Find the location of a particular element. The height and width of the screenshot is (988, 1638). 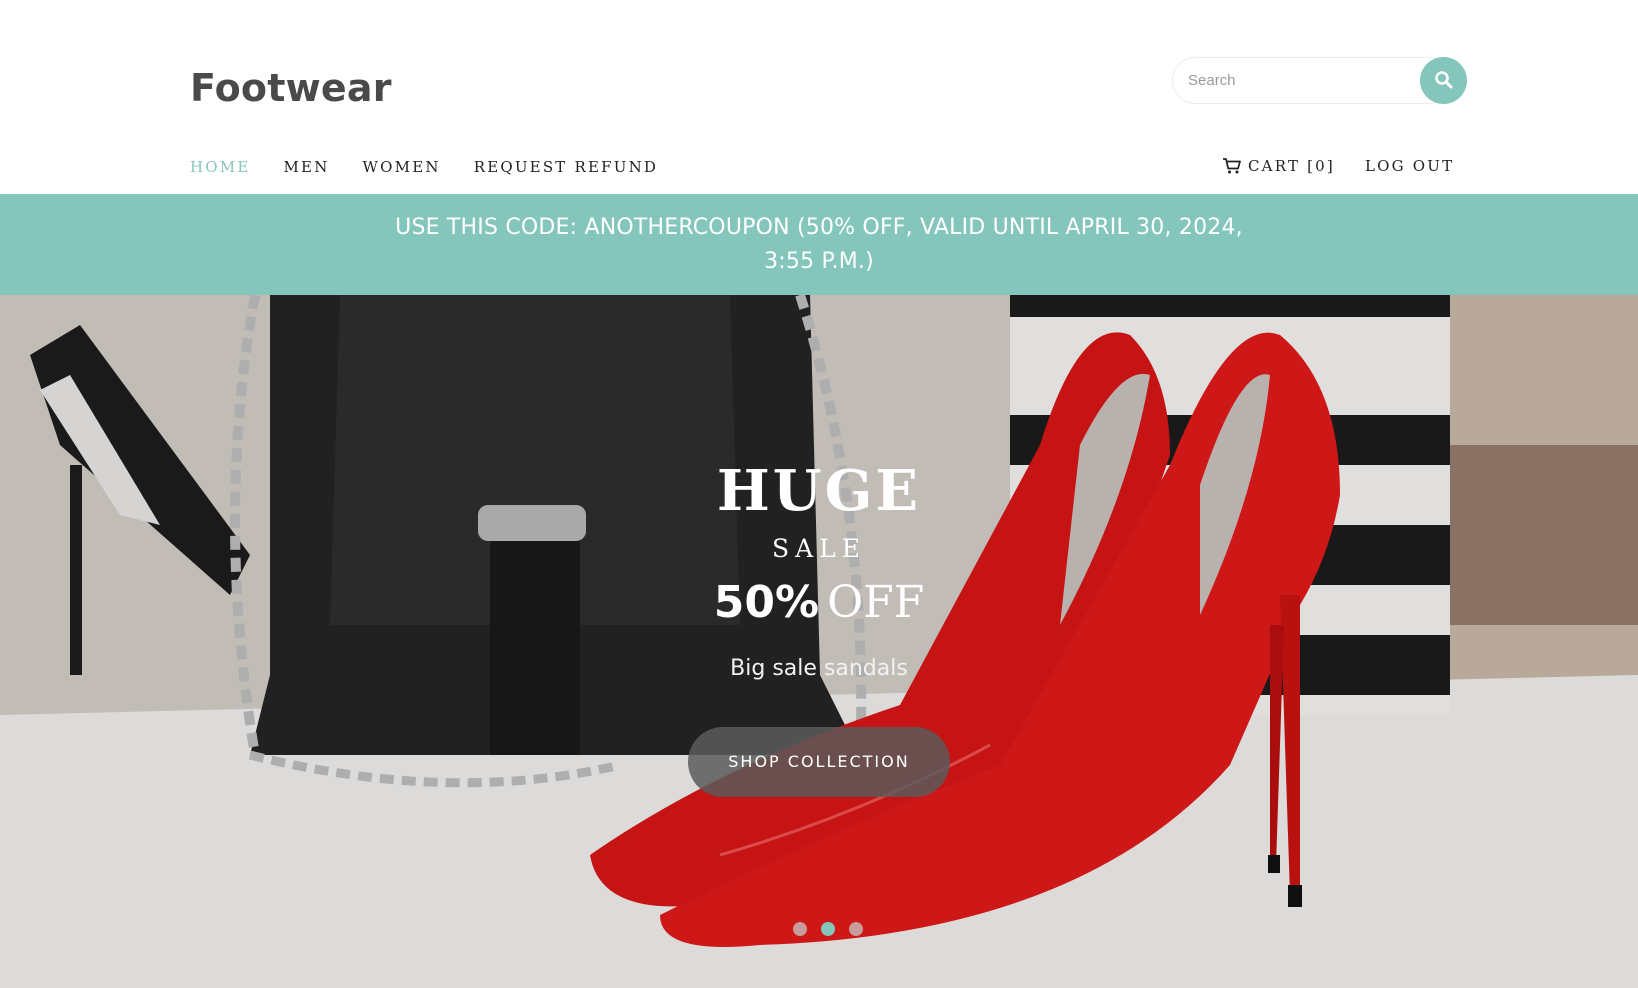

search-bar is located at coordinates (1319, 80).